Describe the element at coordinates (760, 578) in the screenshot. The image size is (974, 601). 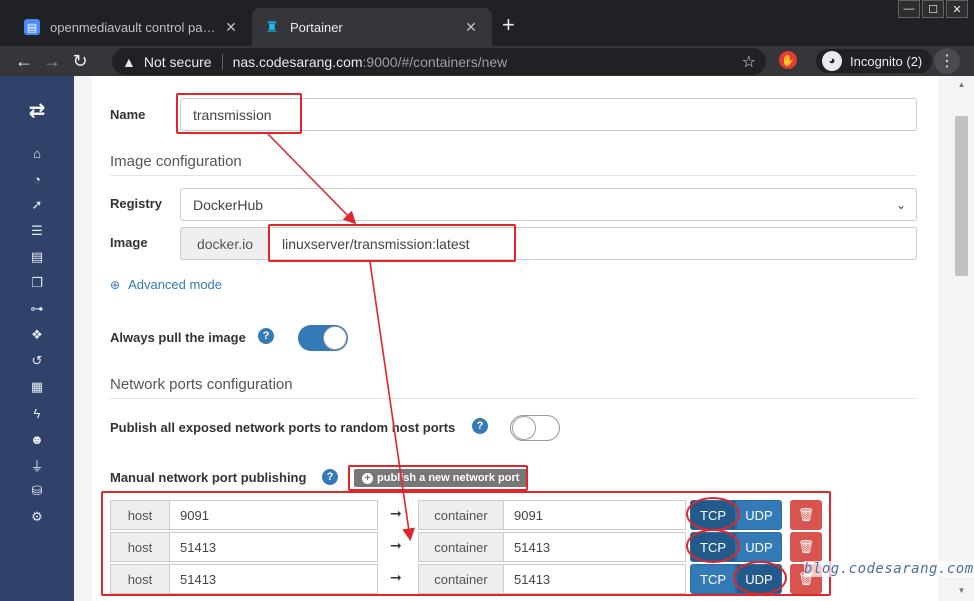
I see `annotation-ellipse-udp` at that location.